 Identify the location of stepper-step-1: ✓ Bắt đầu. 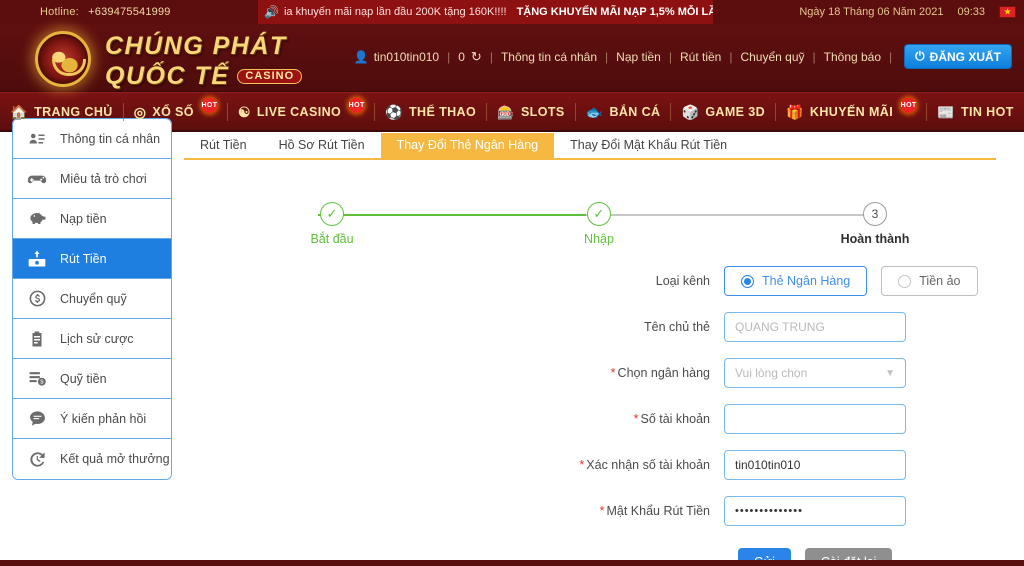
(332, 224).